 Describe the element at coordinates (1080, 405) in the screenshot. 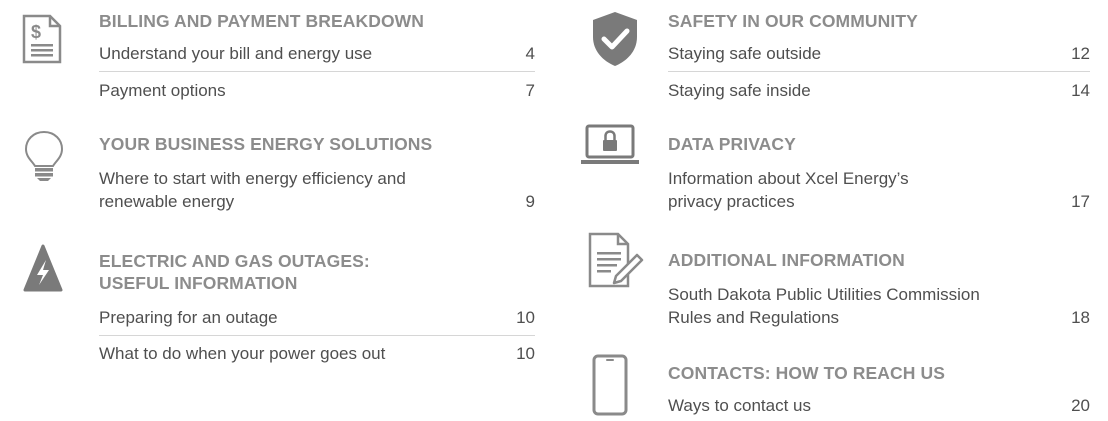

I see `toc-entry-page: 20` at that location.